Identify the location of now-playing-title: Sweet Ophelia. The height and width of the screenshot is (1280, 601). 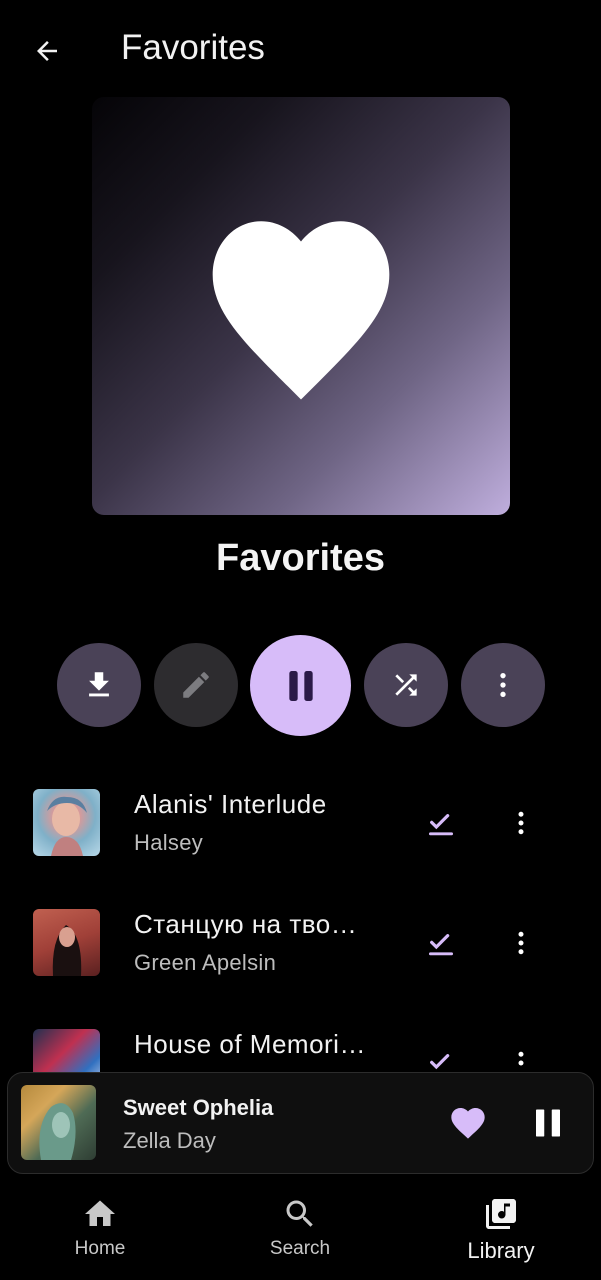
(198, 1107).